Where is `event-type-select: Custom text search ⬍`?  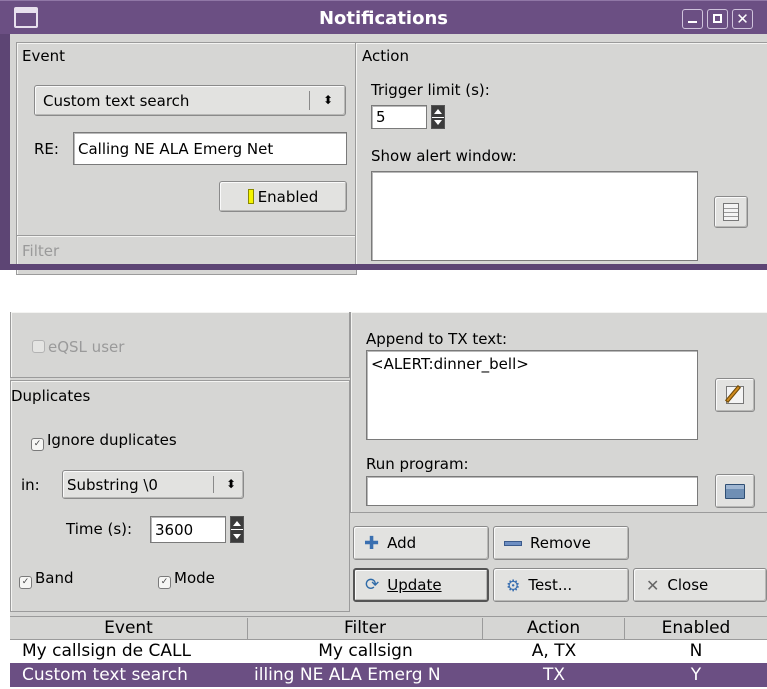
event-type-select: Custom text search ⬍ is located at coordinates (190, 100).